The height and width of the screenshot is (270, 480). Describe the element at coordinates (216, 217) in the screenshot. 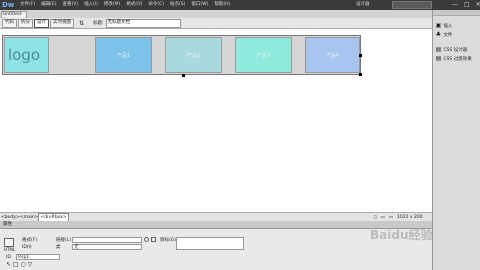

I see `status-bar: <body> <main> <div#box> ▯ ▭ ▭ 1022 x 200` at that location.